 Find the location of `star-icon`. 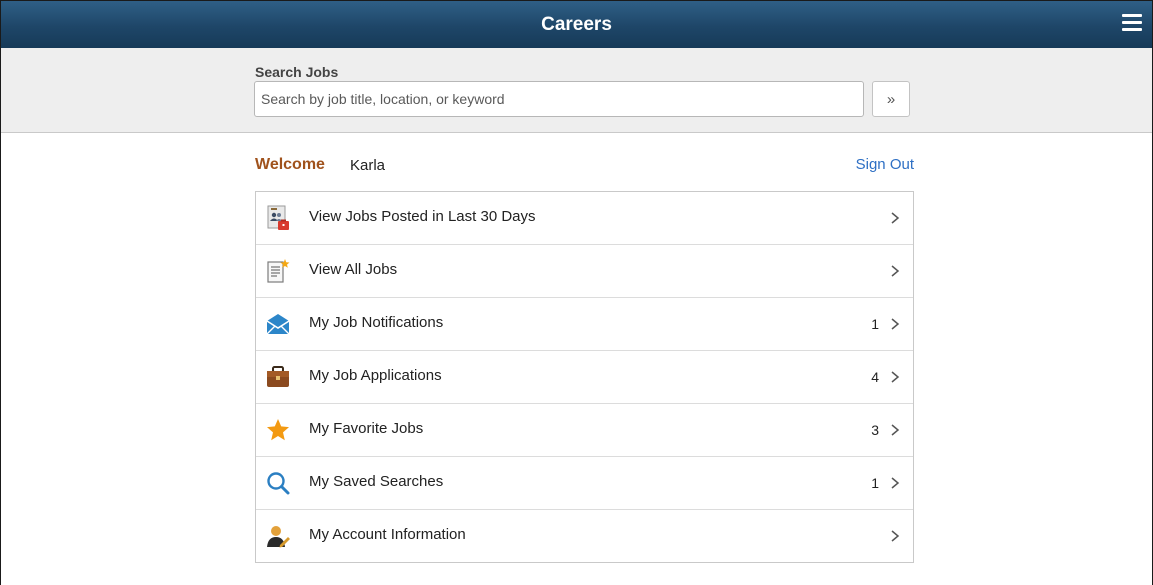

star-icon is located at coordinates (278, 430).